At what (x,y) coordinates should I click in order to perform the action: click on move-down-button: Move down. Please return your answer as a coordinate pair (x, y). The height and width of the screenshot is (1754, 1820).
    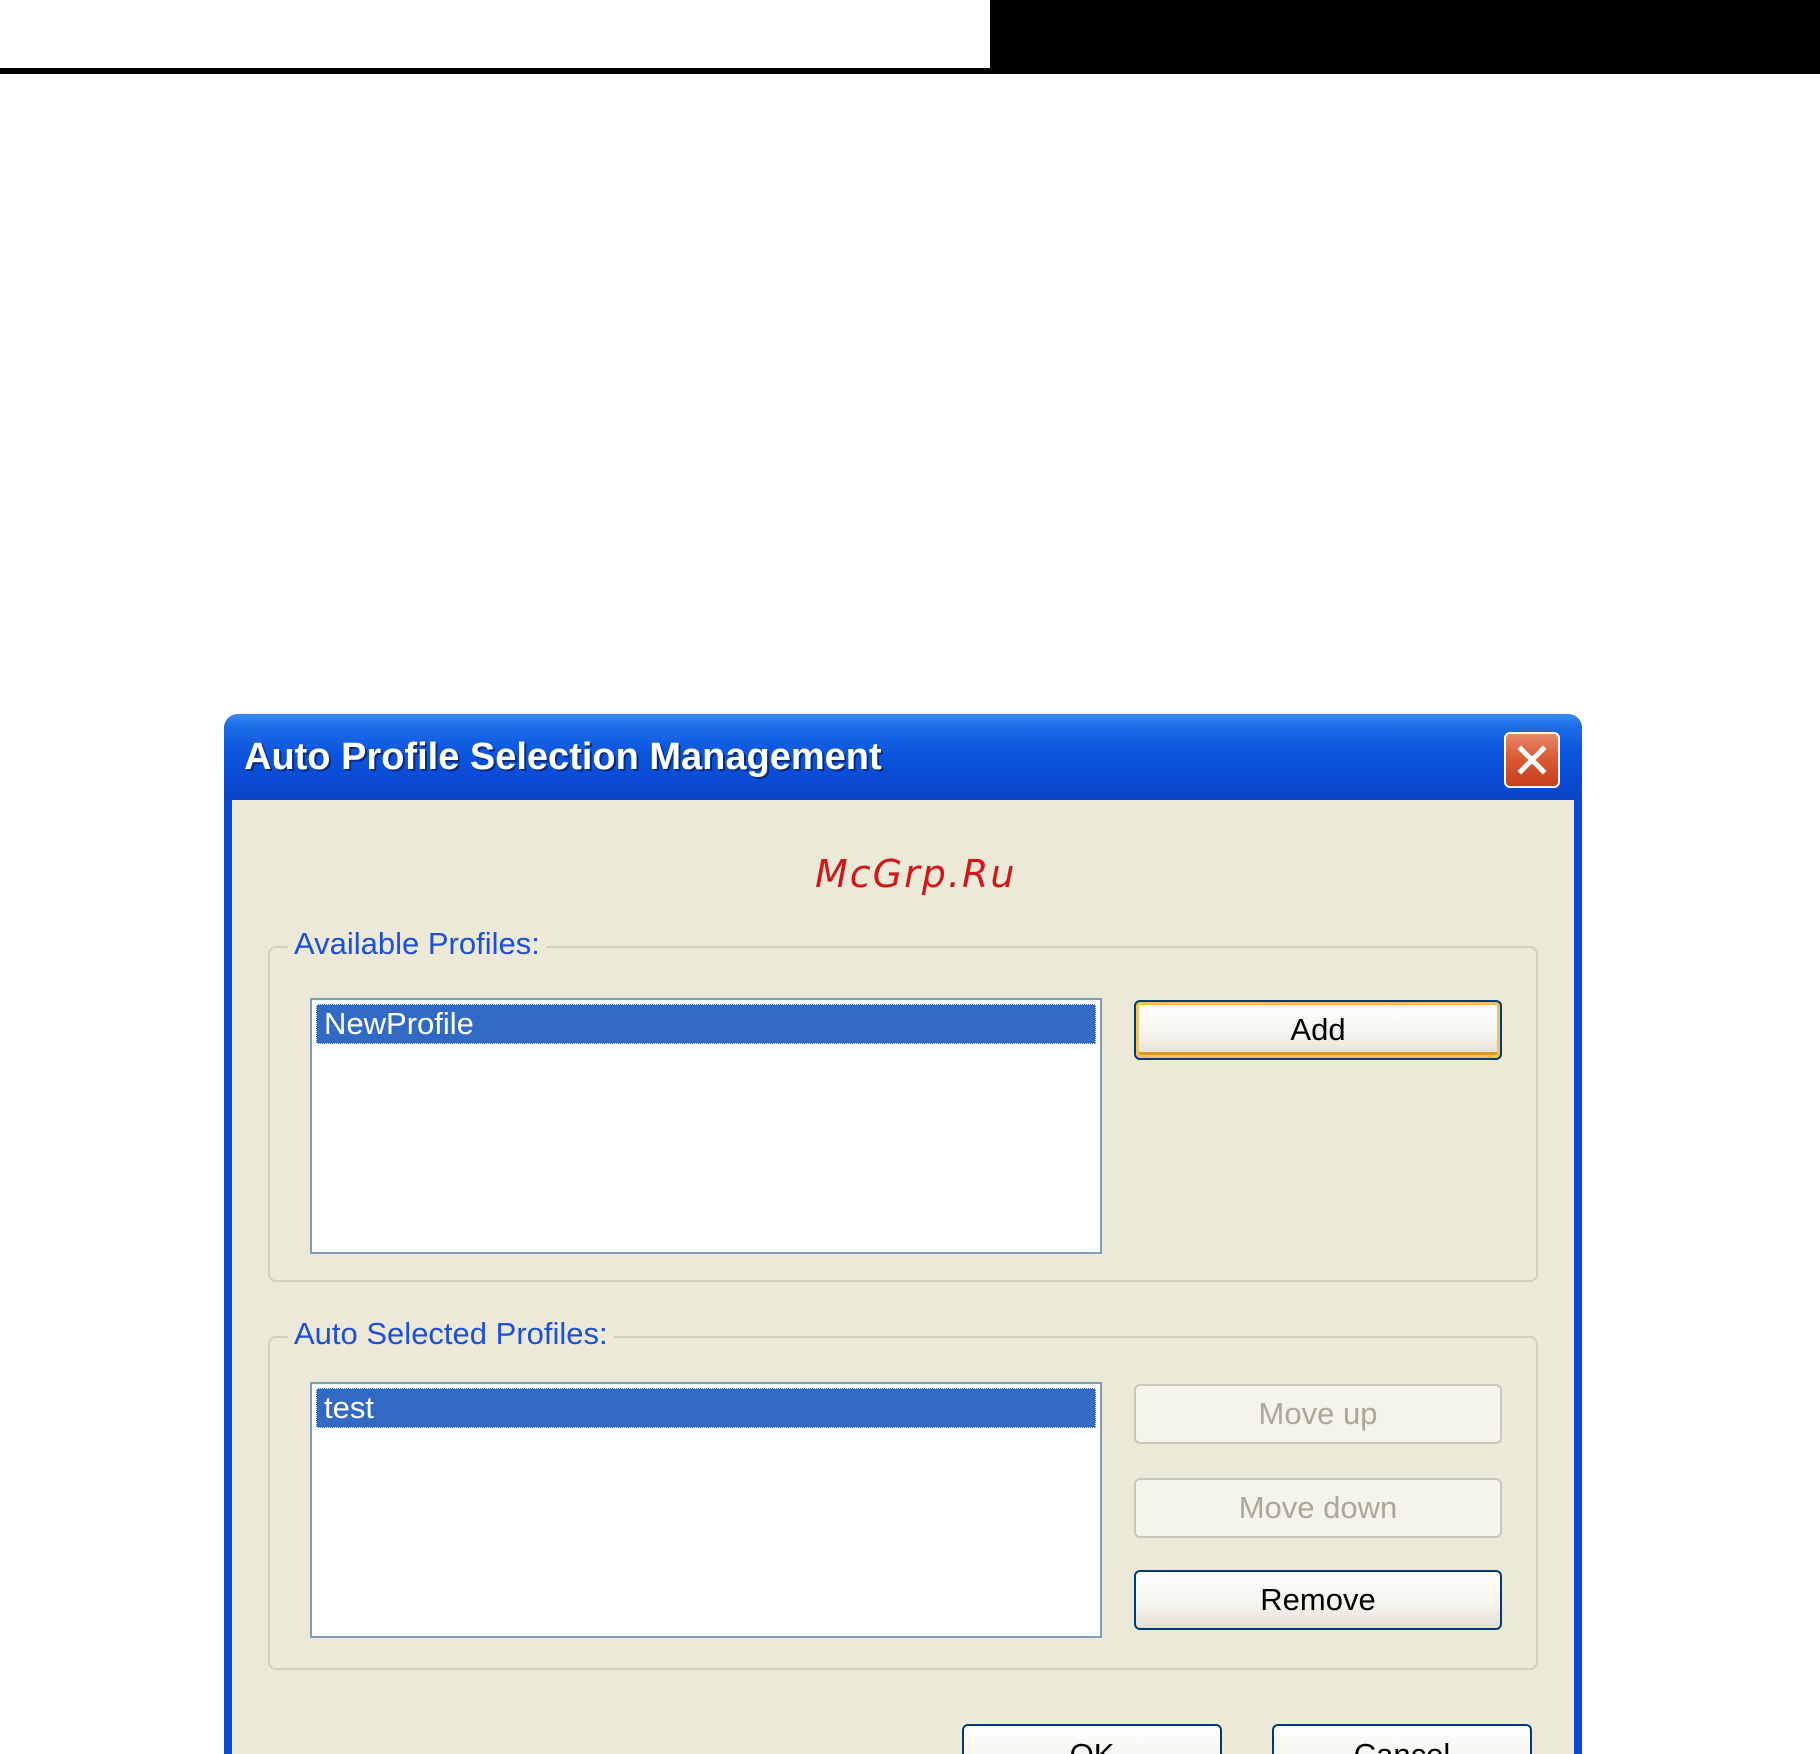
    Looking at the image, I should click on (1318, 1508).